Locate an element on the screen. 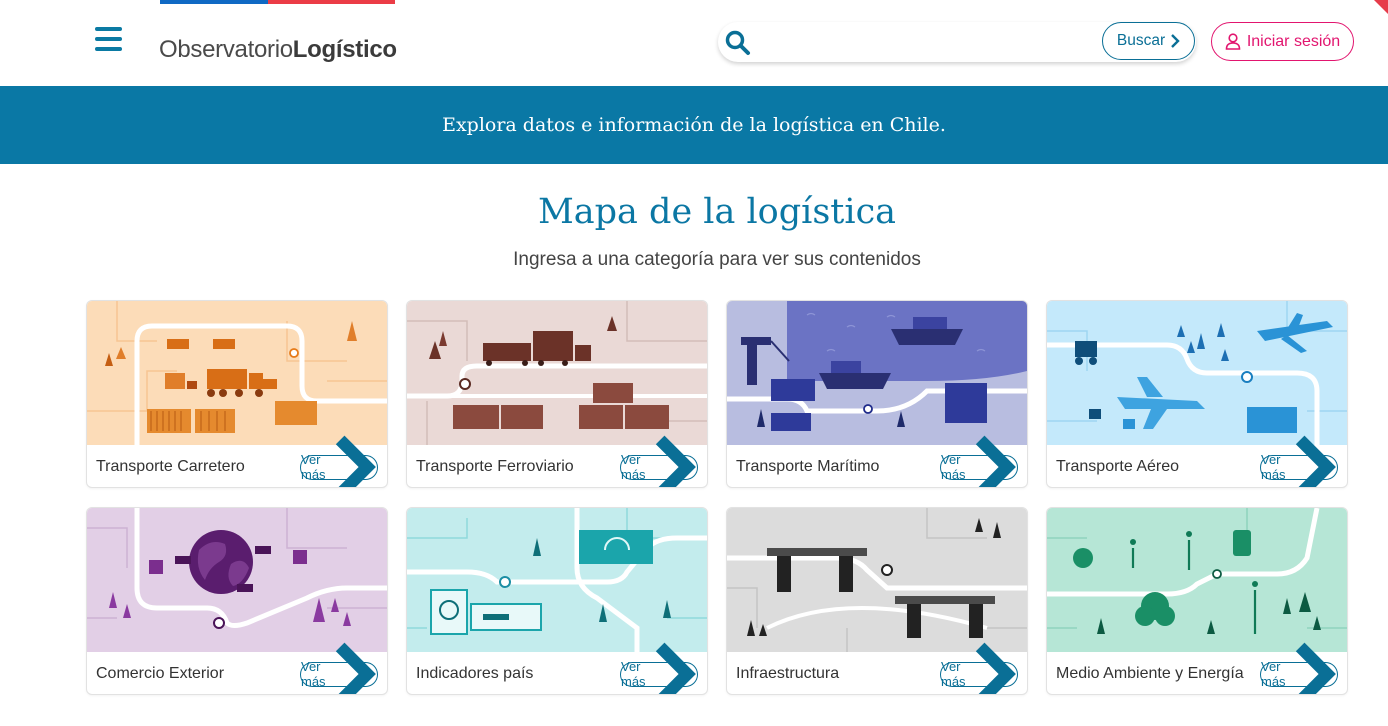 The image size is (1388, 726). card-label: Transporte Aéreo is located at coordinates (1118, 466).